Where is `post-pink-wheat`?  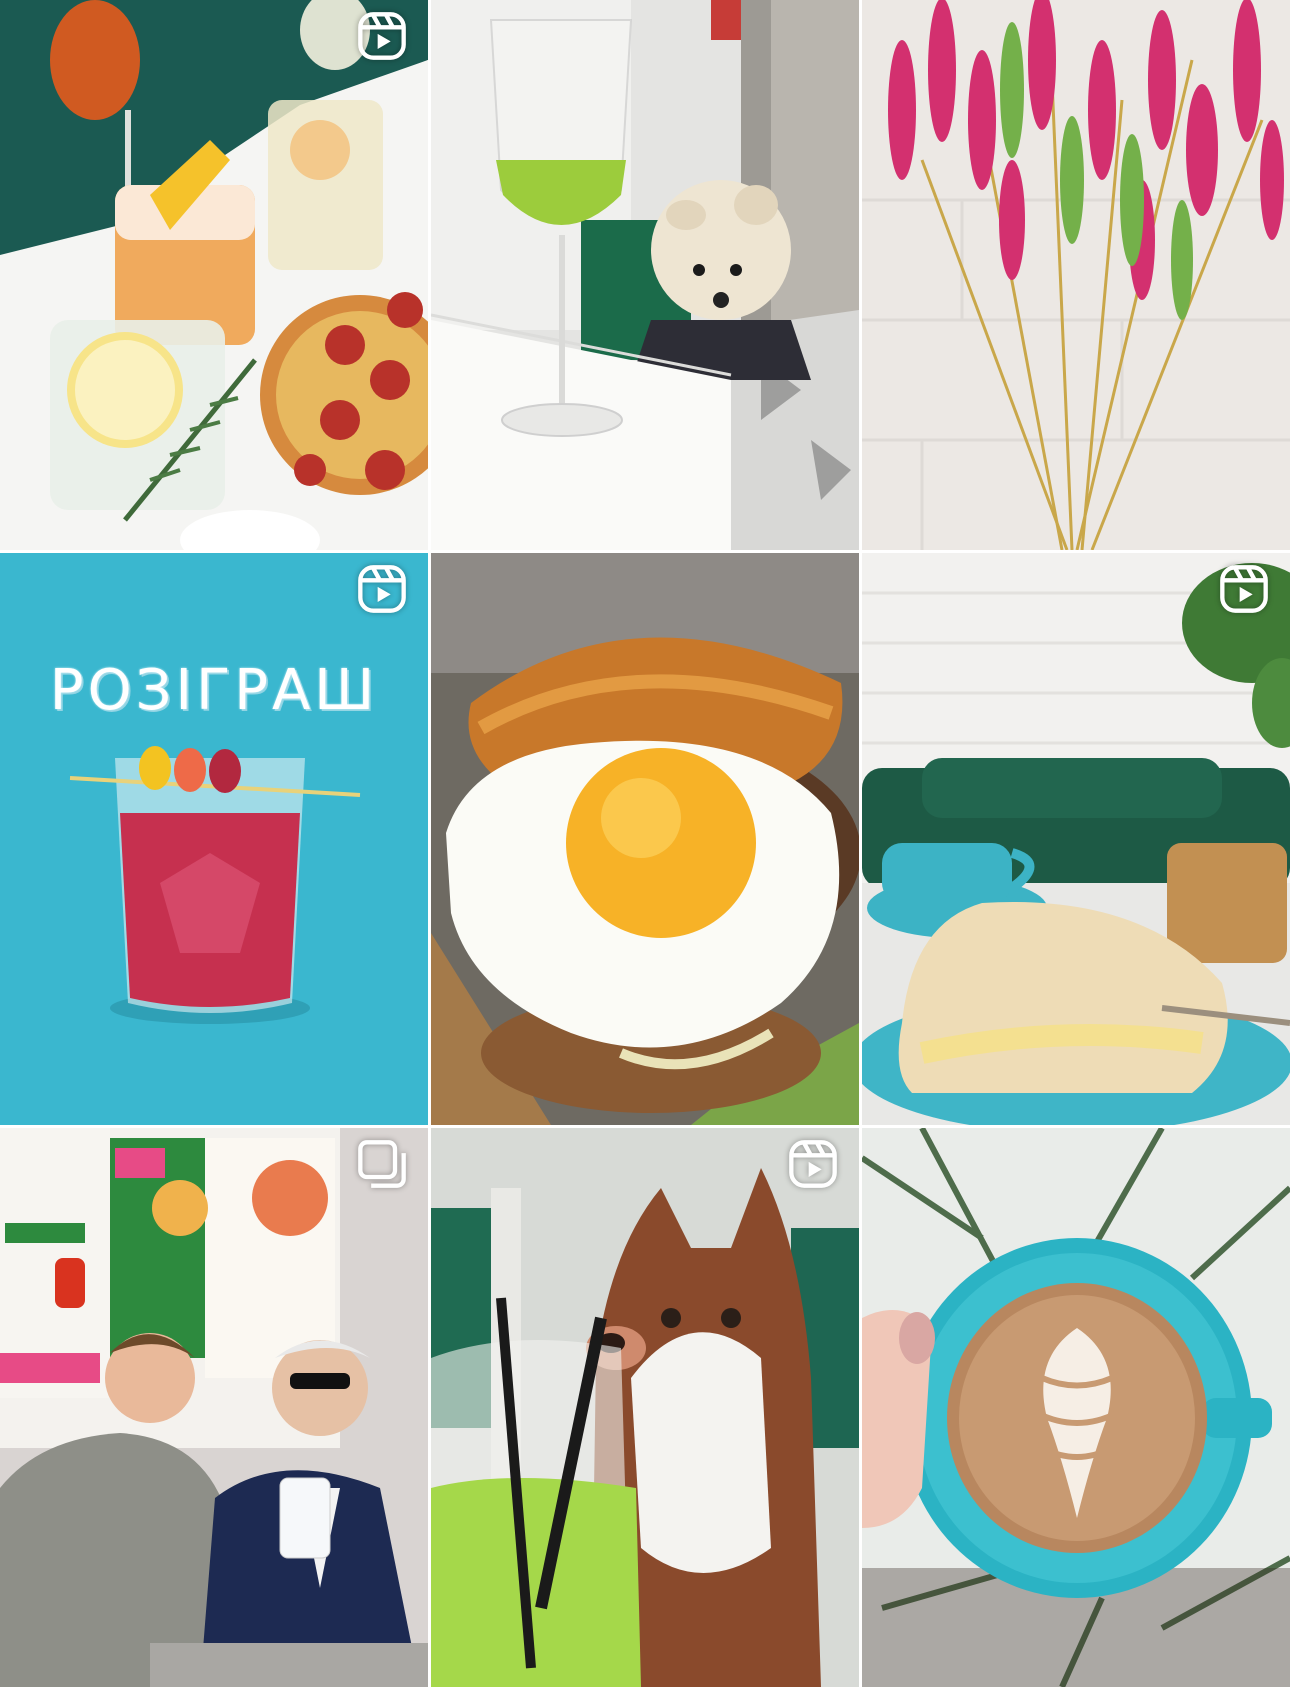
post-pink-wheat is located at coordinates (1076, 275).